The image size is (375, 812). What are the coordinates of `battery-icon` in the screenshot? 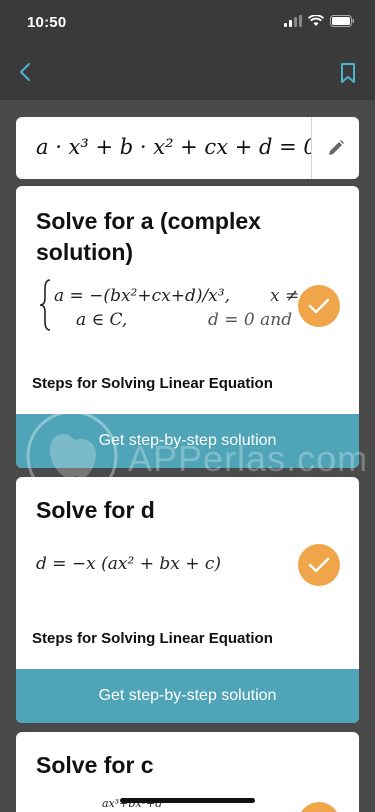 It's located at (342, 21).